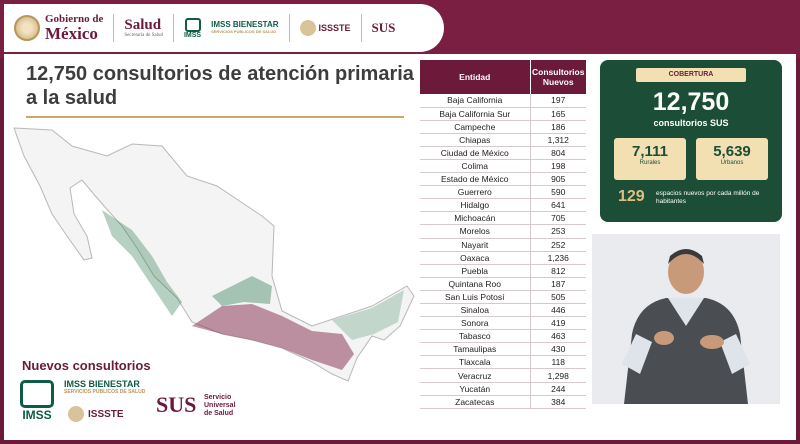 This screenshot has height=444, width=800. Describe the element at coordinates (557, 284) in the screenshot. I see `table-cell-consultorios: 187` at that location.